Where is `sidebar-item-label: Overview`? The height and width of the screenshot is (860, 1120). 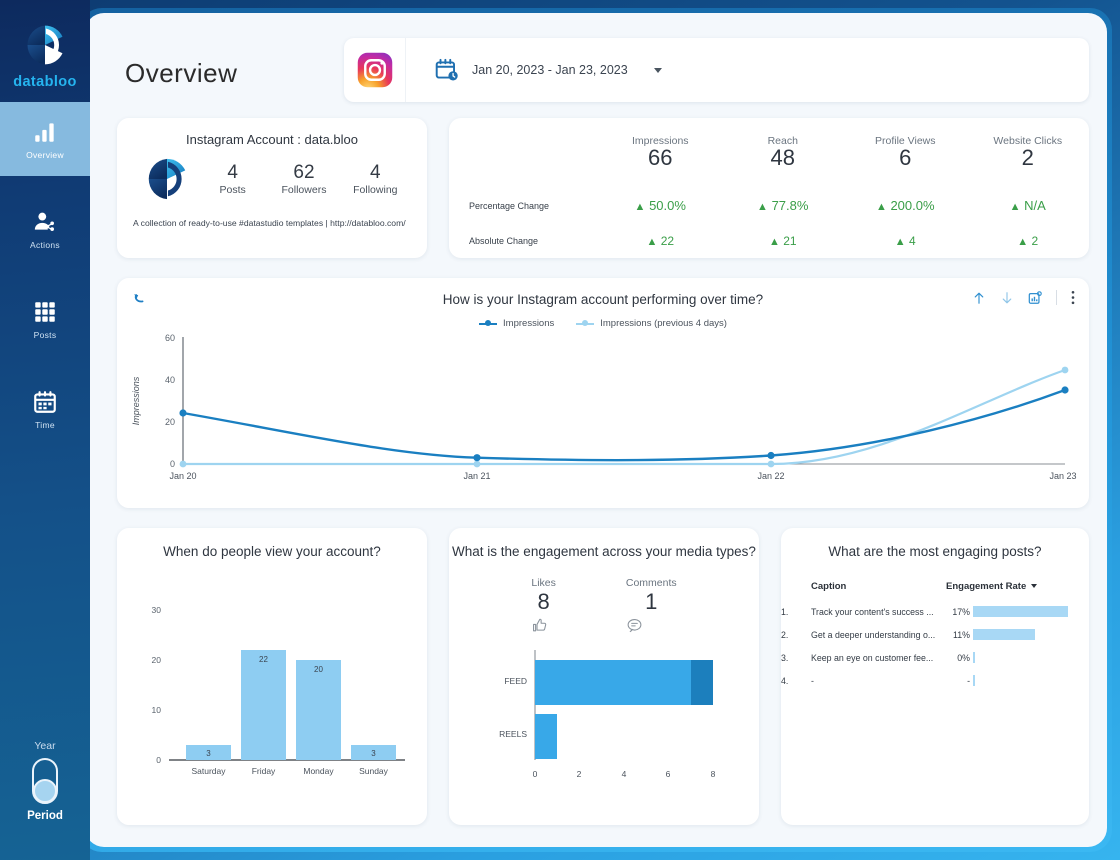 sidebar-item-label: Overview is located at coordinates (45, 154).